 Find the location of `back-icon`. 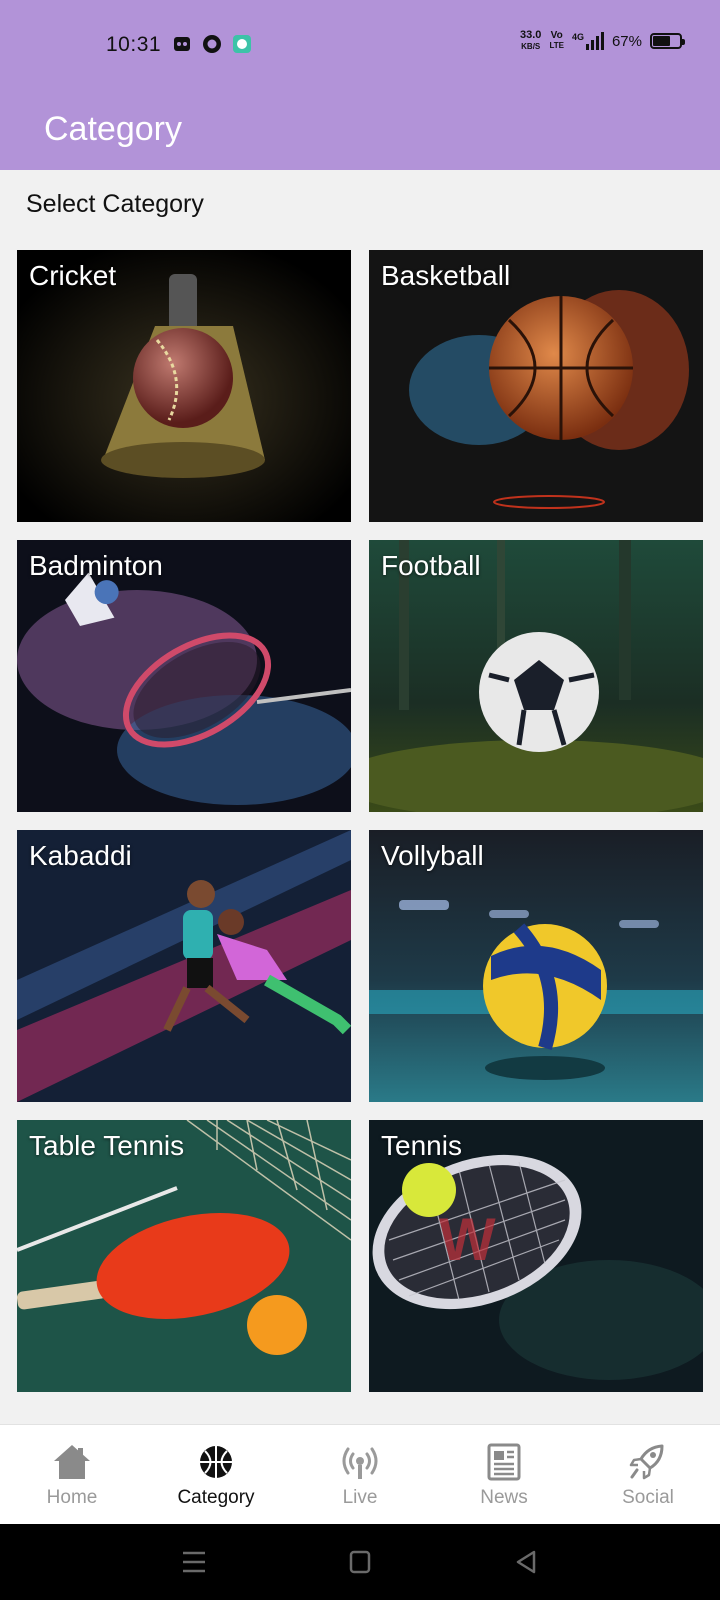

back-icon is located at coordinates (526, 1562).